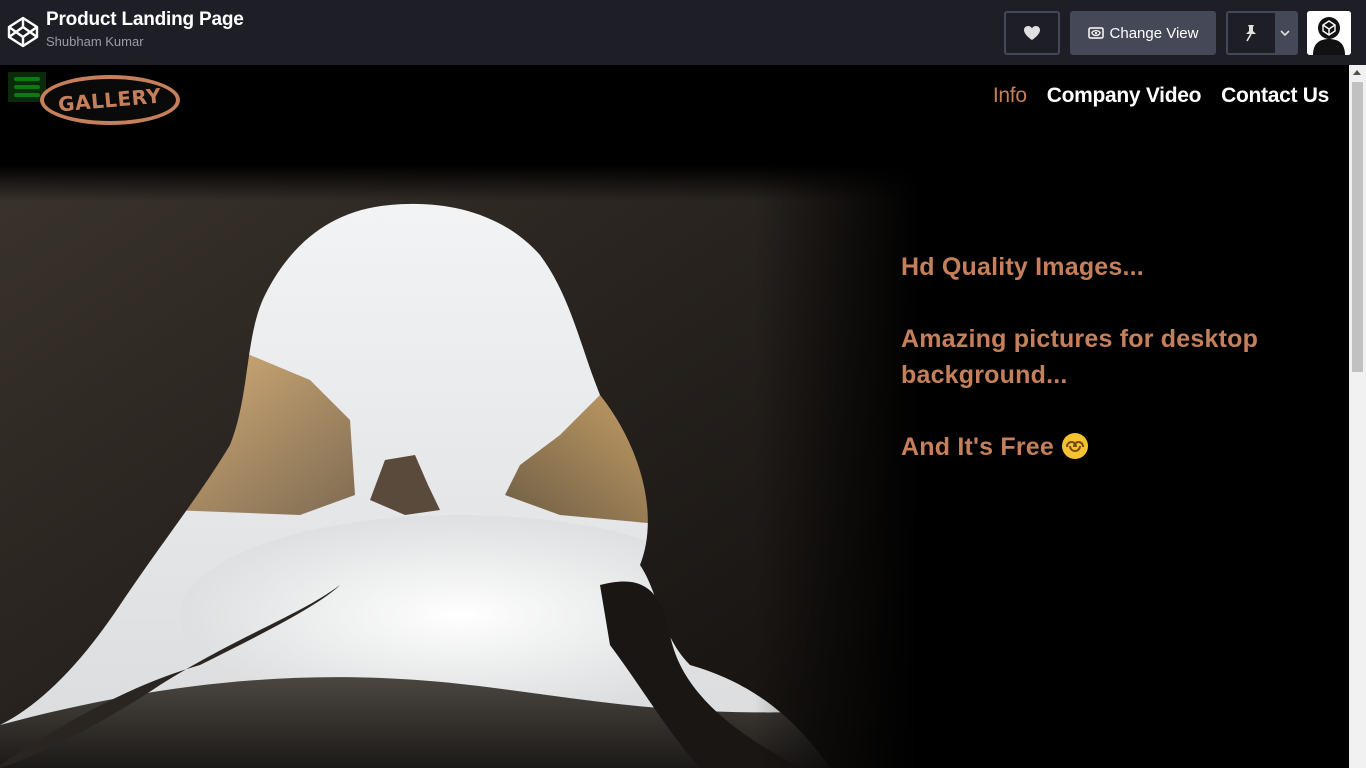  Describe the element at coordinates (1095, 33) in the screenshot. I see `eye-icon` at that location.